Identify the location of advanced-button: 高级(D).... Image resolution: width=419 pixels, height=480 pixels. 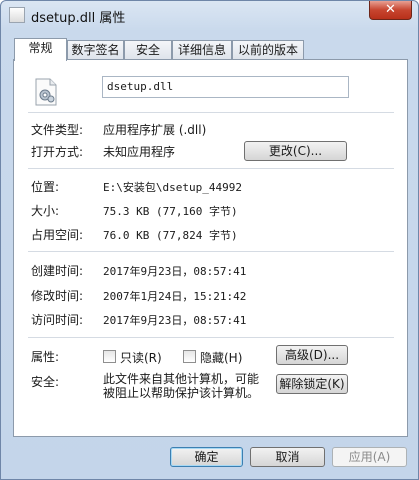
(312, 355).